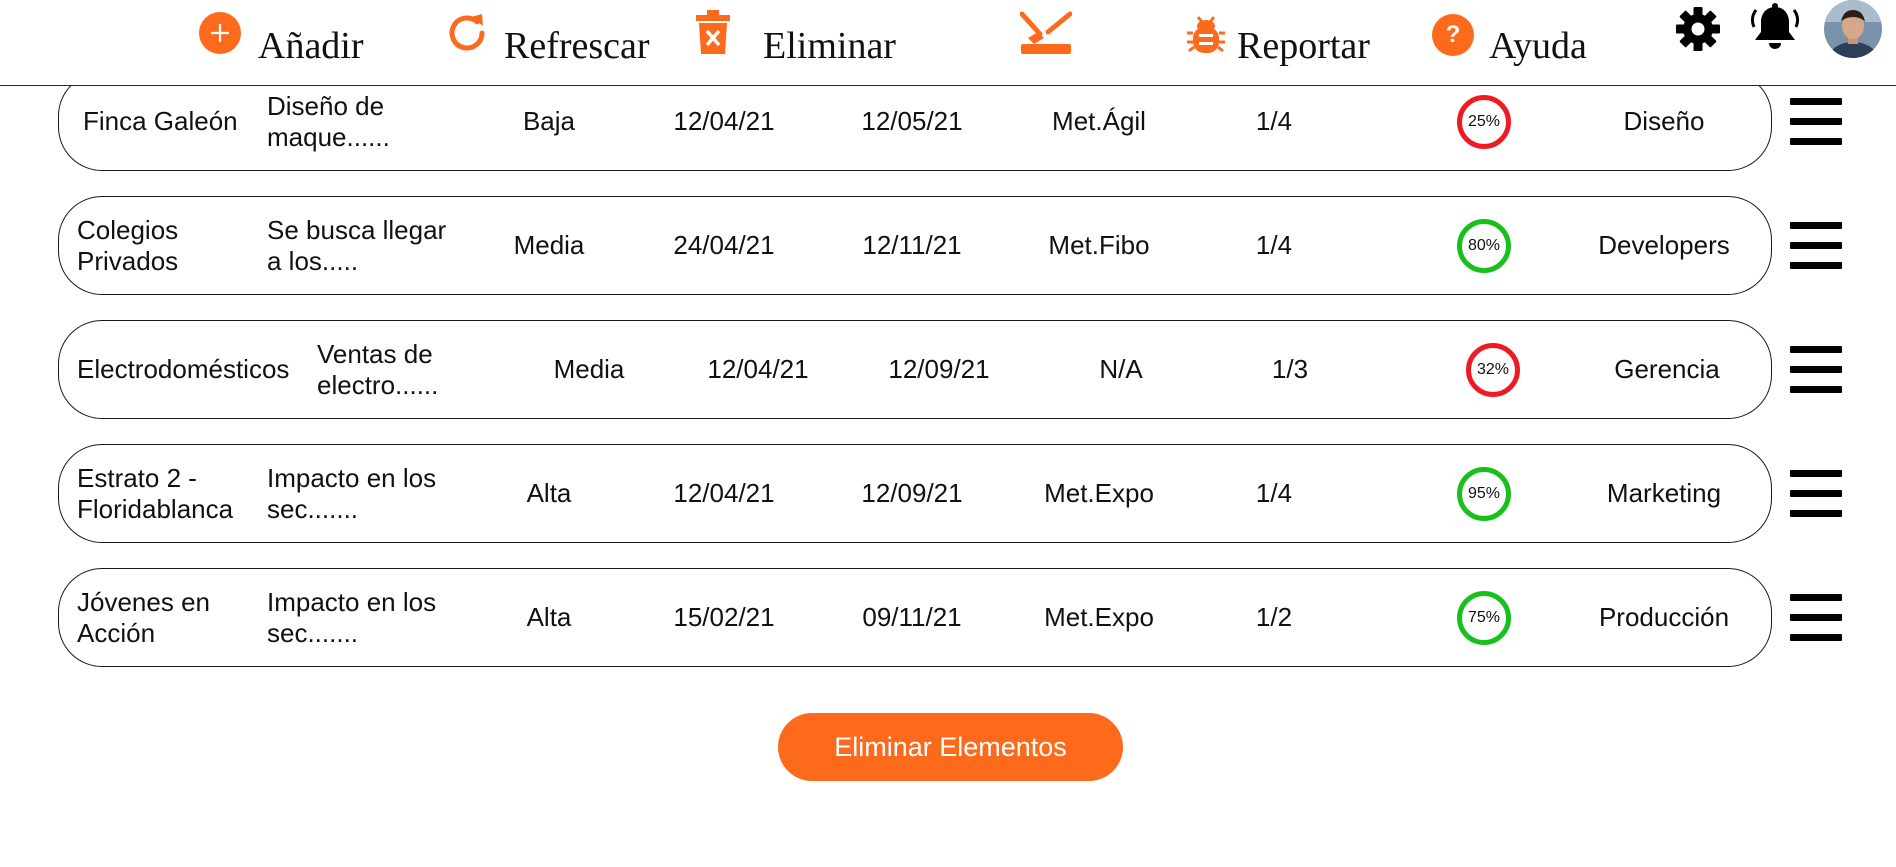  I want to click on project-area: Marketing, so click(1664, 493).